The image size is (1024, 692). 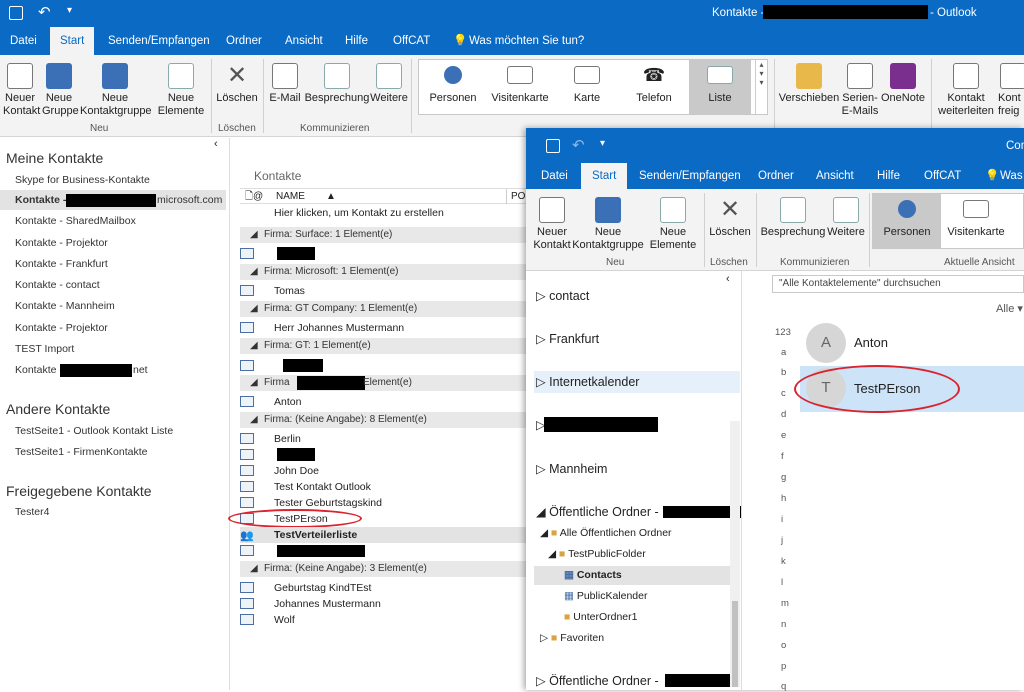 I want to click on attachment-column-icon: 🗋@, so click(x=254, y=196).